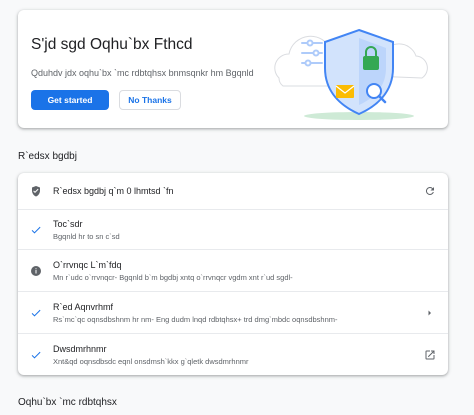 Image resolution: width=474 pixels, height=415 pixels. What do you see at coordinates (233, 191) in the screenshot?
I see `safety-check-status-row: R`edsx bgdbj q`m 0 lhmtsd `fn` at bounding box center [233, 191].